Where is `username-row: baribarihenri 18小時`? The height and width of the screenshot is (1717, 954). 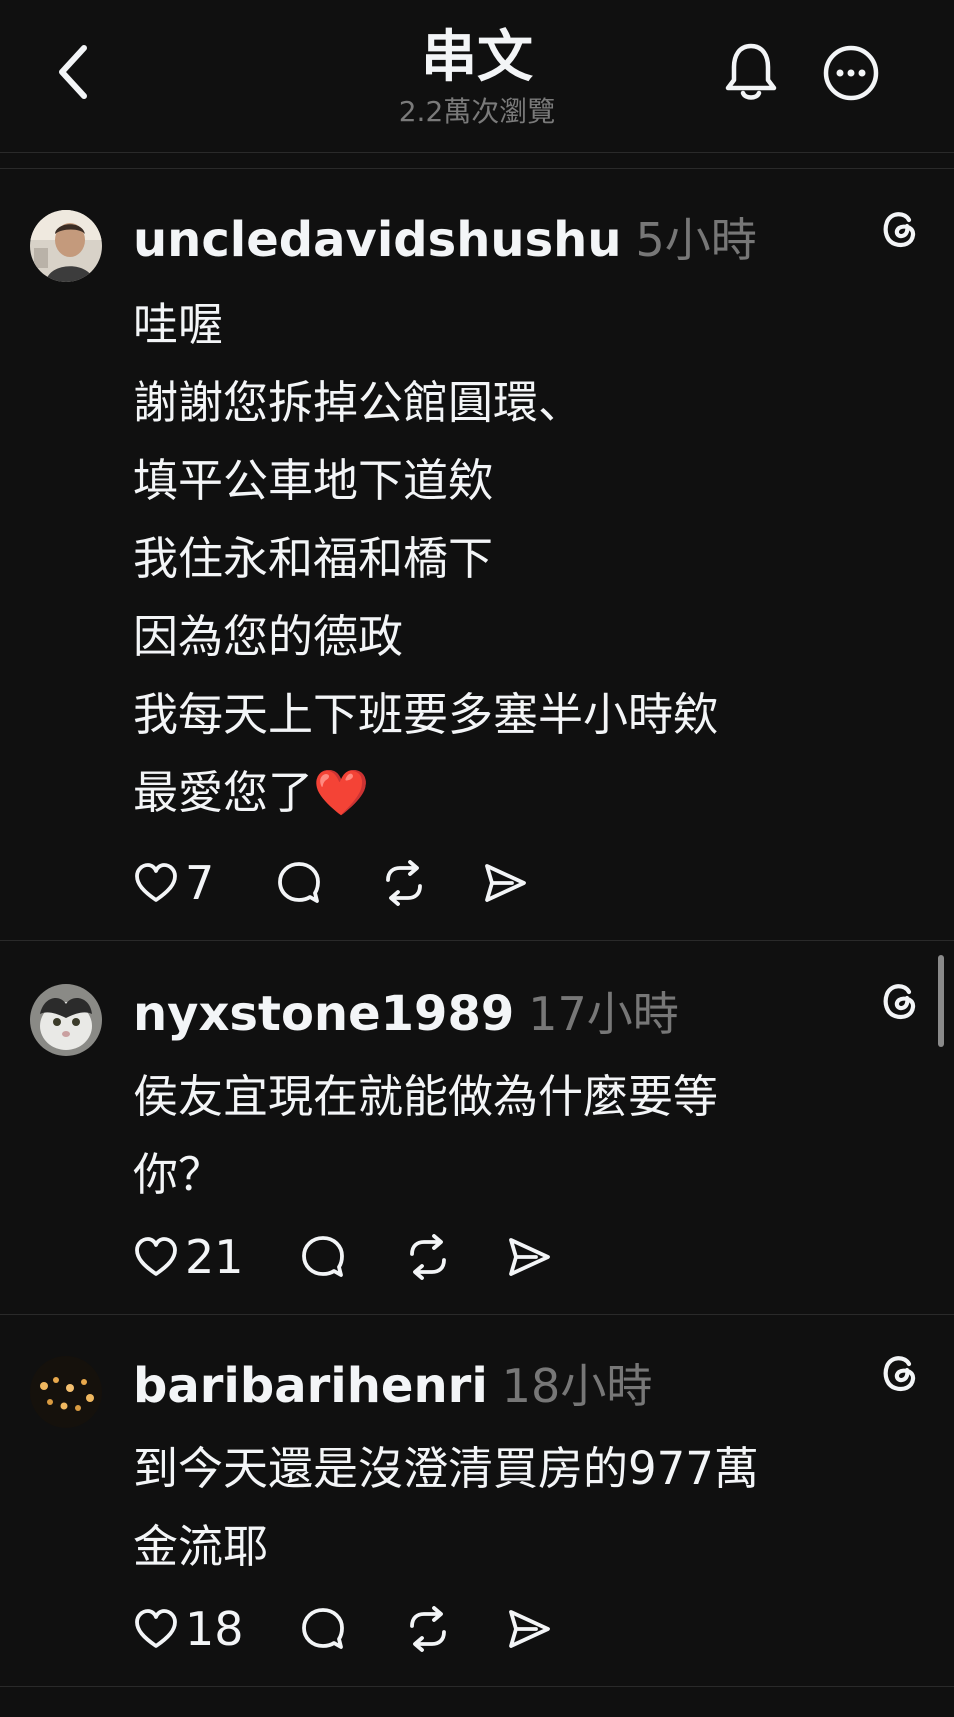 username-row: baribarihenri 18小時 is located at coordinates (392, 1386).